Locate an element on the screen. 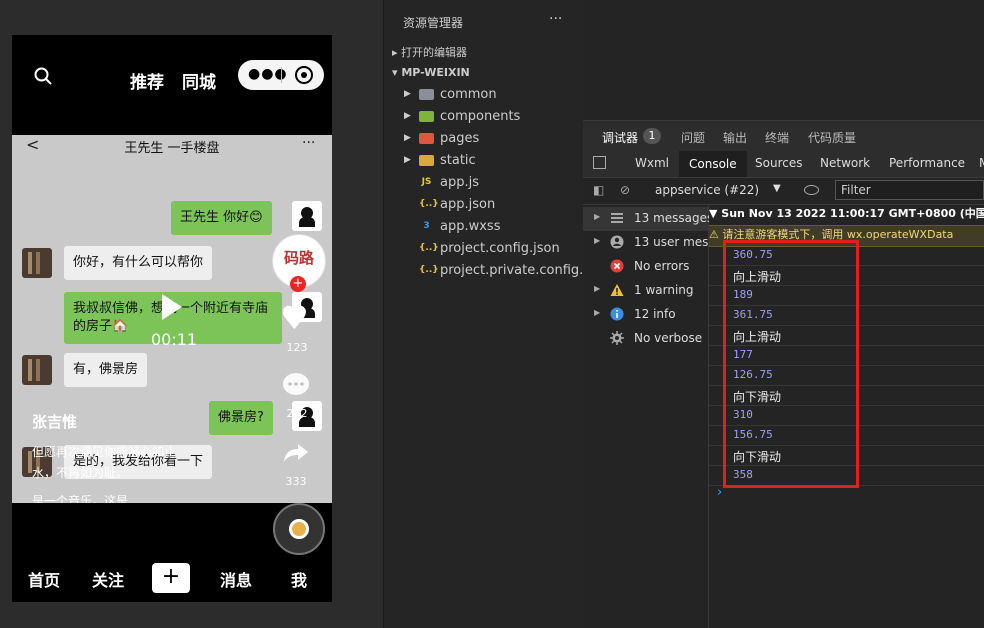  verbose-icon is located at coordinates (617, 338).